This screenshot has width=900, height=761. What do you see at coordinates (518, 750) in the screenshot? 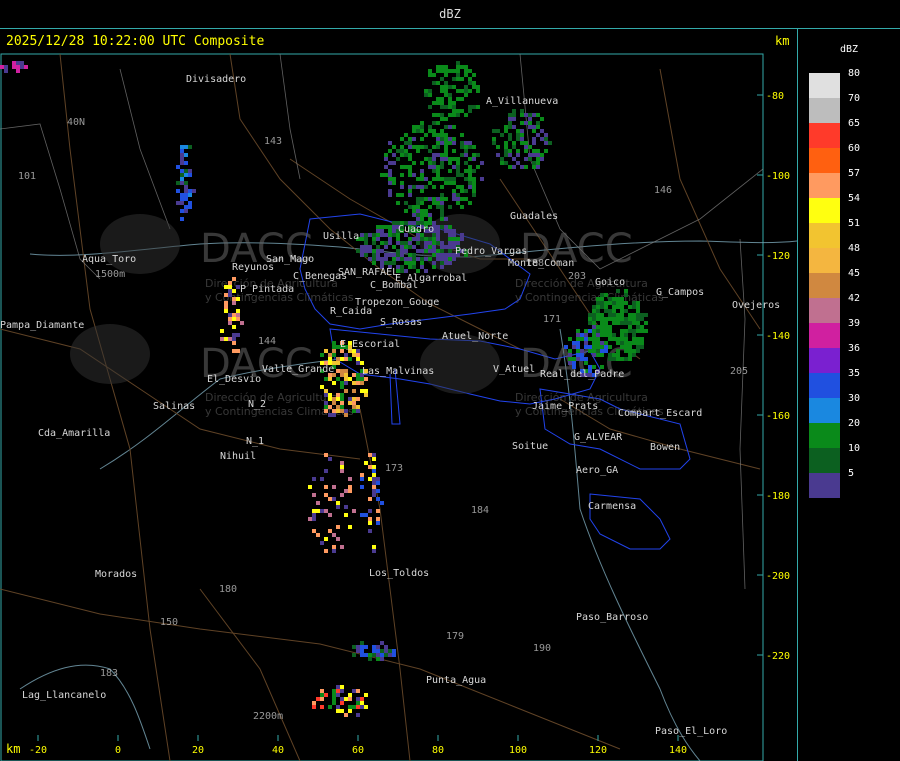
I see `x-tick-label: 100` at bounding box center [518, 750].